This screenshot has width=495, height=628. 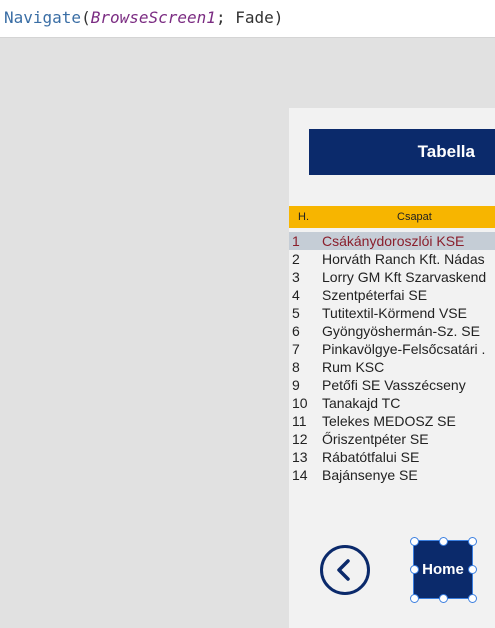 I want to click on resize-handle-top-center, so click(x=443, y=541).